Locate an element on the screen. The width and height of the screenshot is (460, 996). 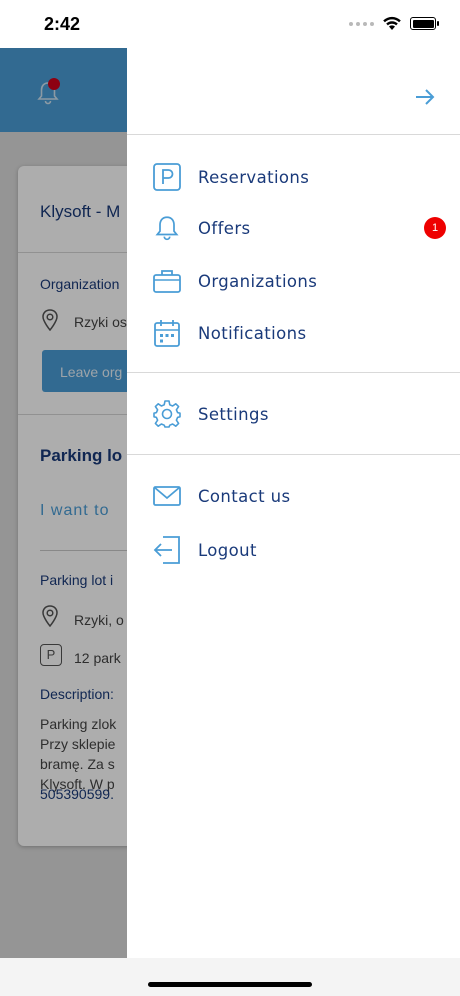
battery-icon is located at coordinates (424, 23).